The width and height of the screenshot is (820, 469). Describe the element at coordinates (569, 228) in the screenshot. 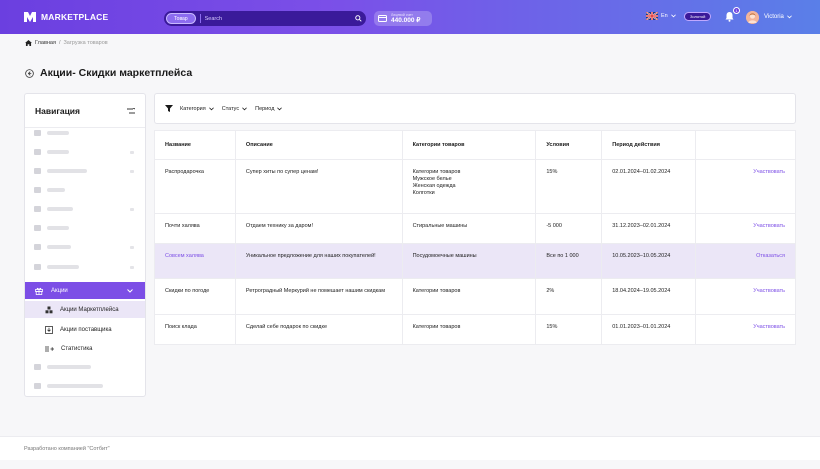

I see `cell-conditions: -5 000` at that location.